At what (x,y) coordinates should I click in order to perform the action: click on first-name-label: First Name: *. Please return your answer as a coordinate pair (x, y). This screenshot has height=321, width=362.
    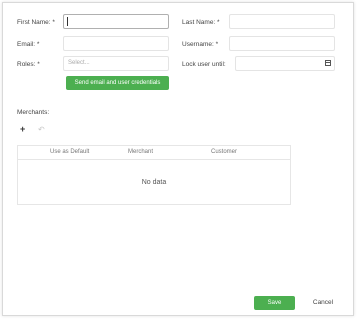
    Looking at the image, I should click on (36, 22).